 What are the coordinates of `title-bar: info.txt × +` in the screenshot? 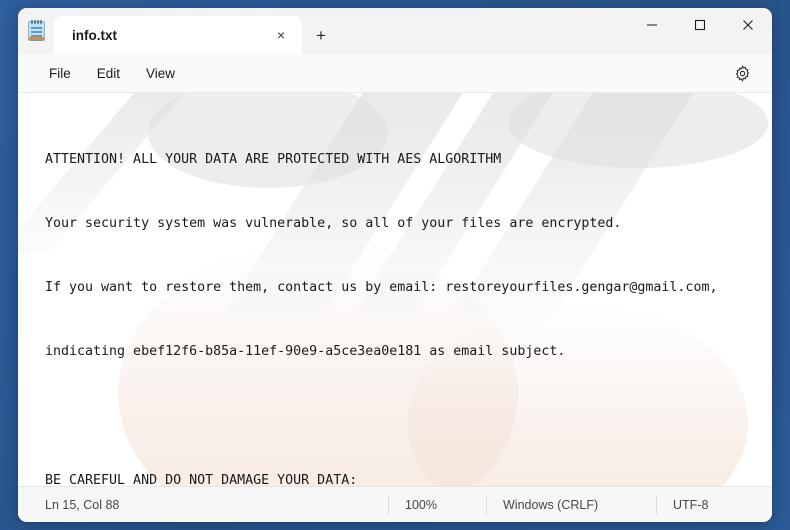 It's located at (395, 31).